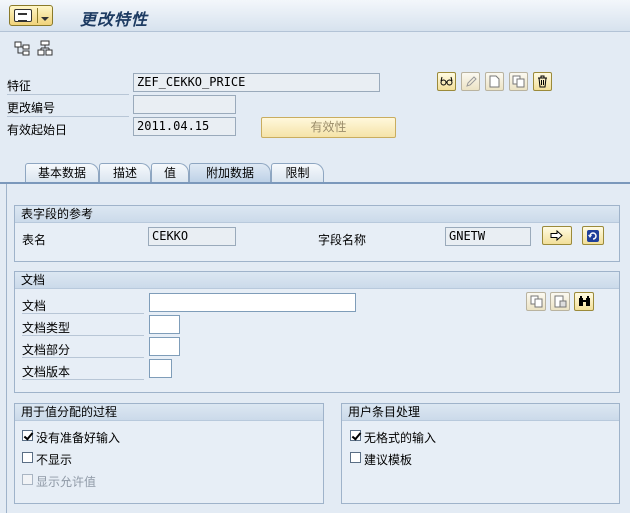 Image resolution: width=630 pixels, height=513 pixels. I want to click on system-menu-button, so click(31, 15).